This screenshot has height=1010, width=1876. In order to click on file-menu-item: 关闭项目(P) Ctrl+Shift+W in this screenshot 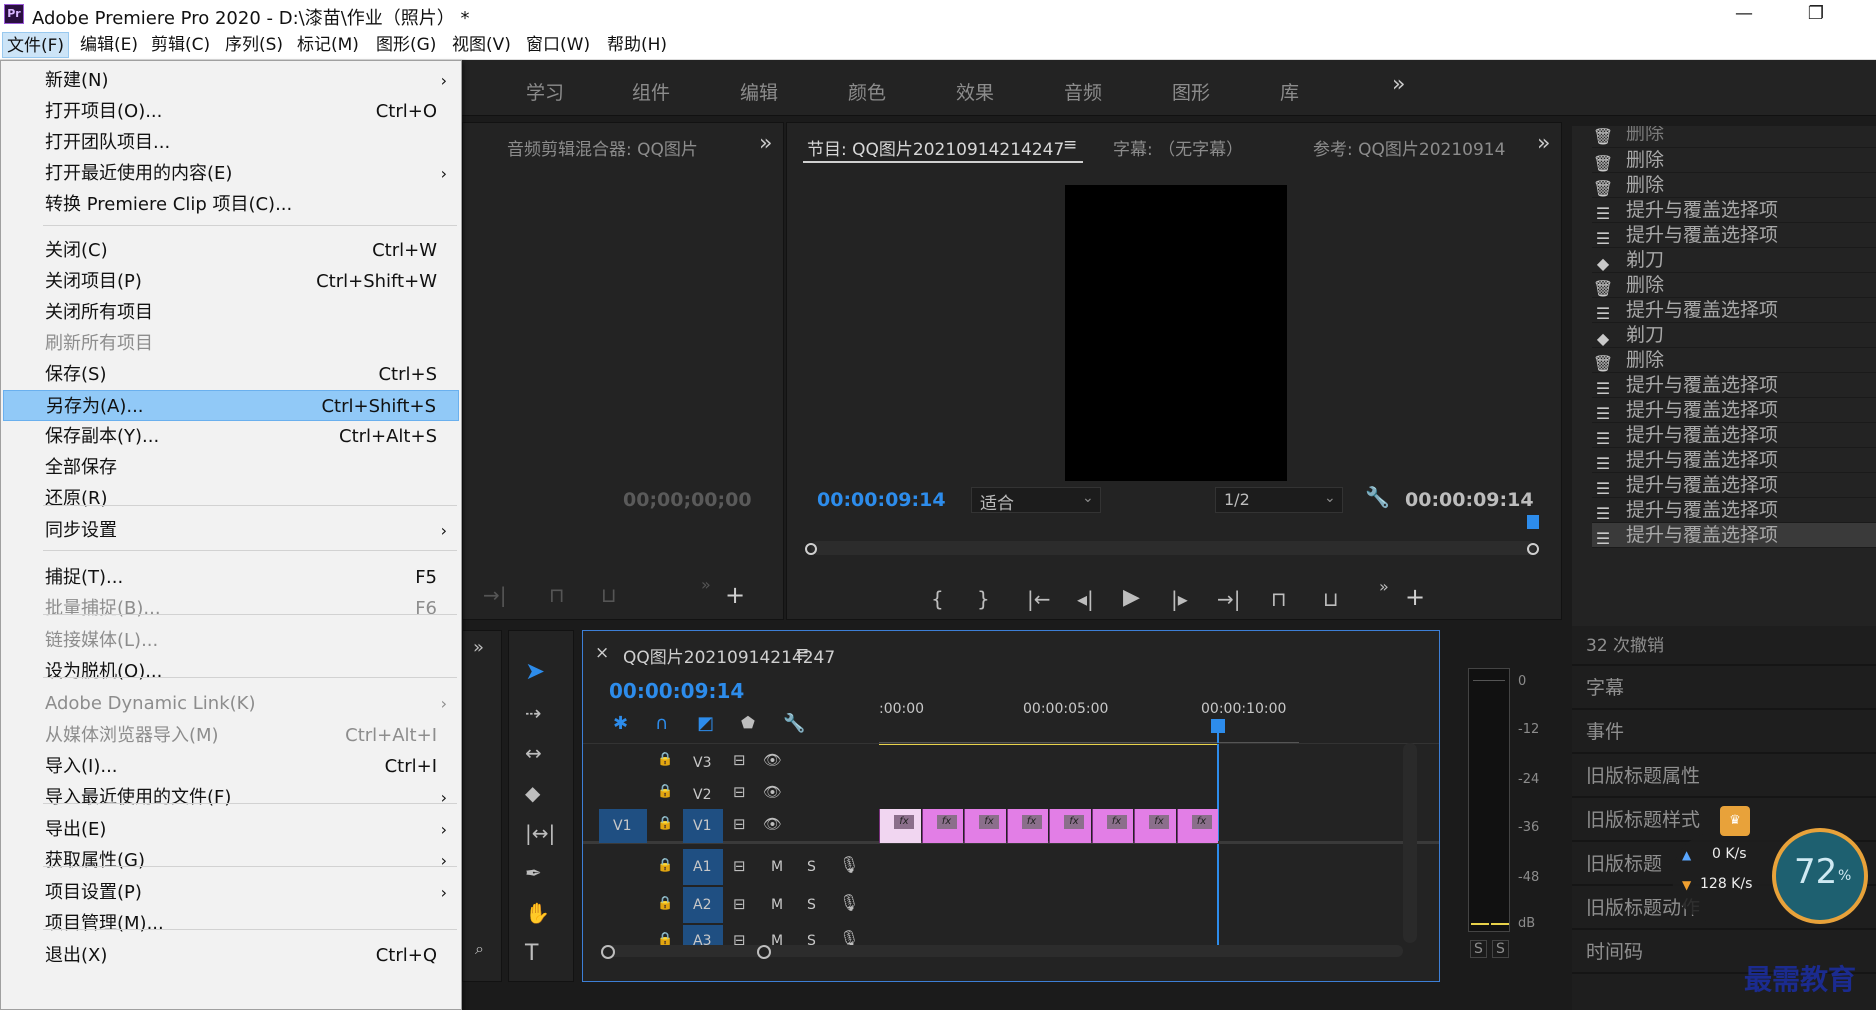, I will do `click(231, 281)`.